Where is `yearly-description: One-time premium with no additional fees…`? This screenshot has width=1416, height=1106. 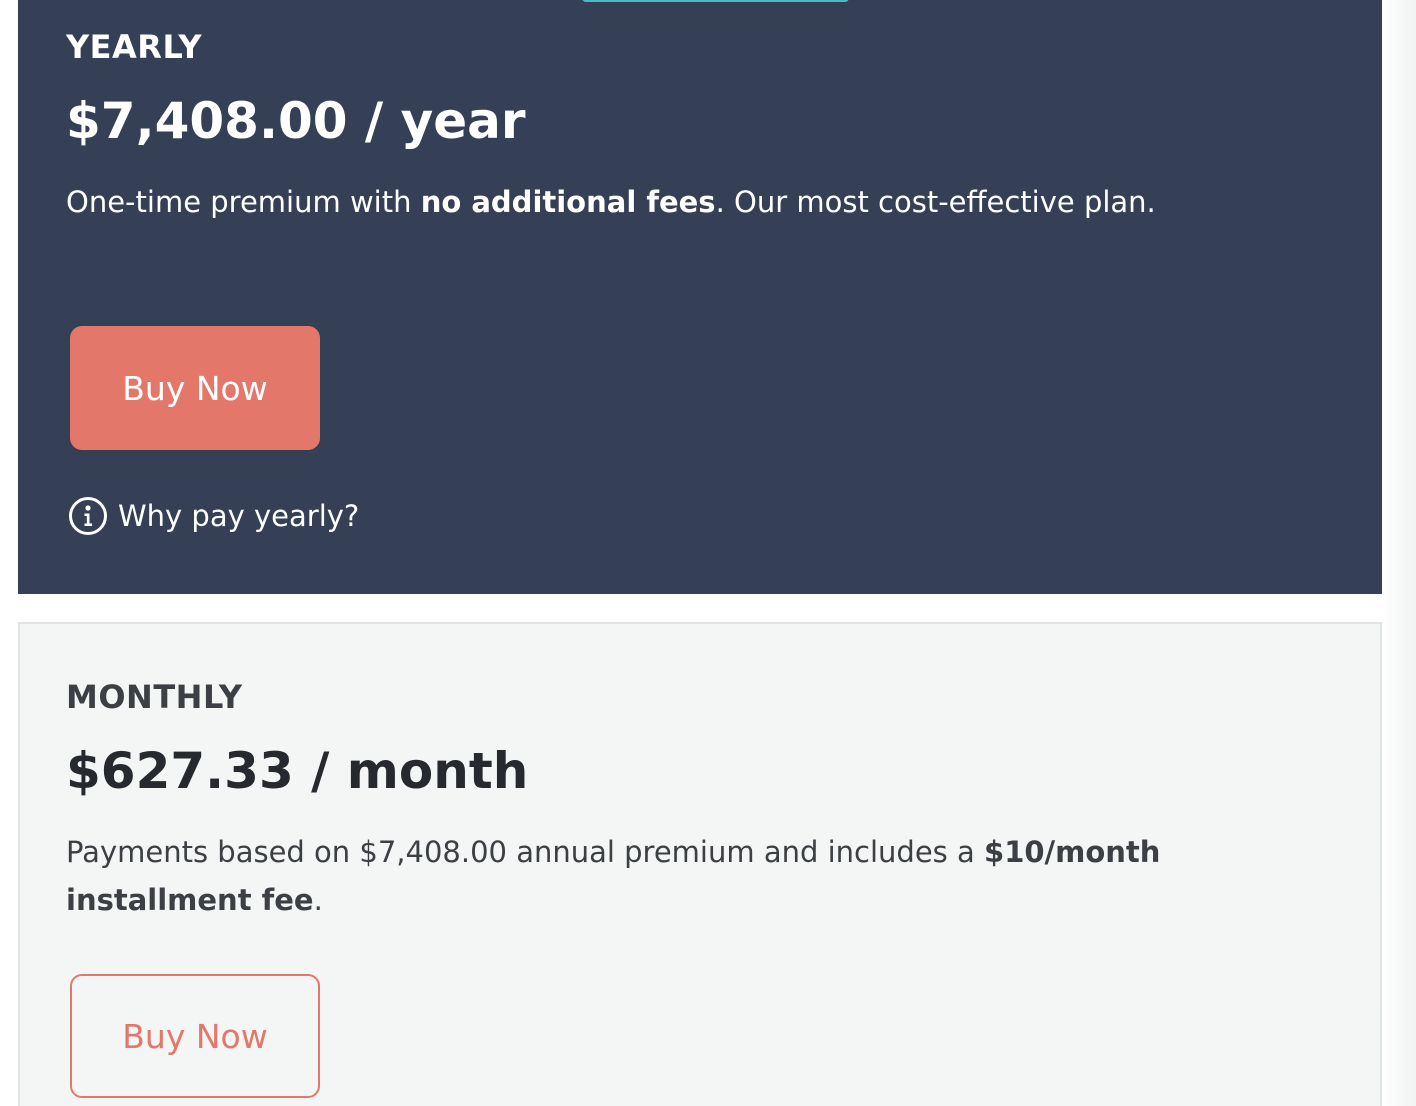
yearly-description: One-time premium with no additional fees… is located at coordinates (691, 202).